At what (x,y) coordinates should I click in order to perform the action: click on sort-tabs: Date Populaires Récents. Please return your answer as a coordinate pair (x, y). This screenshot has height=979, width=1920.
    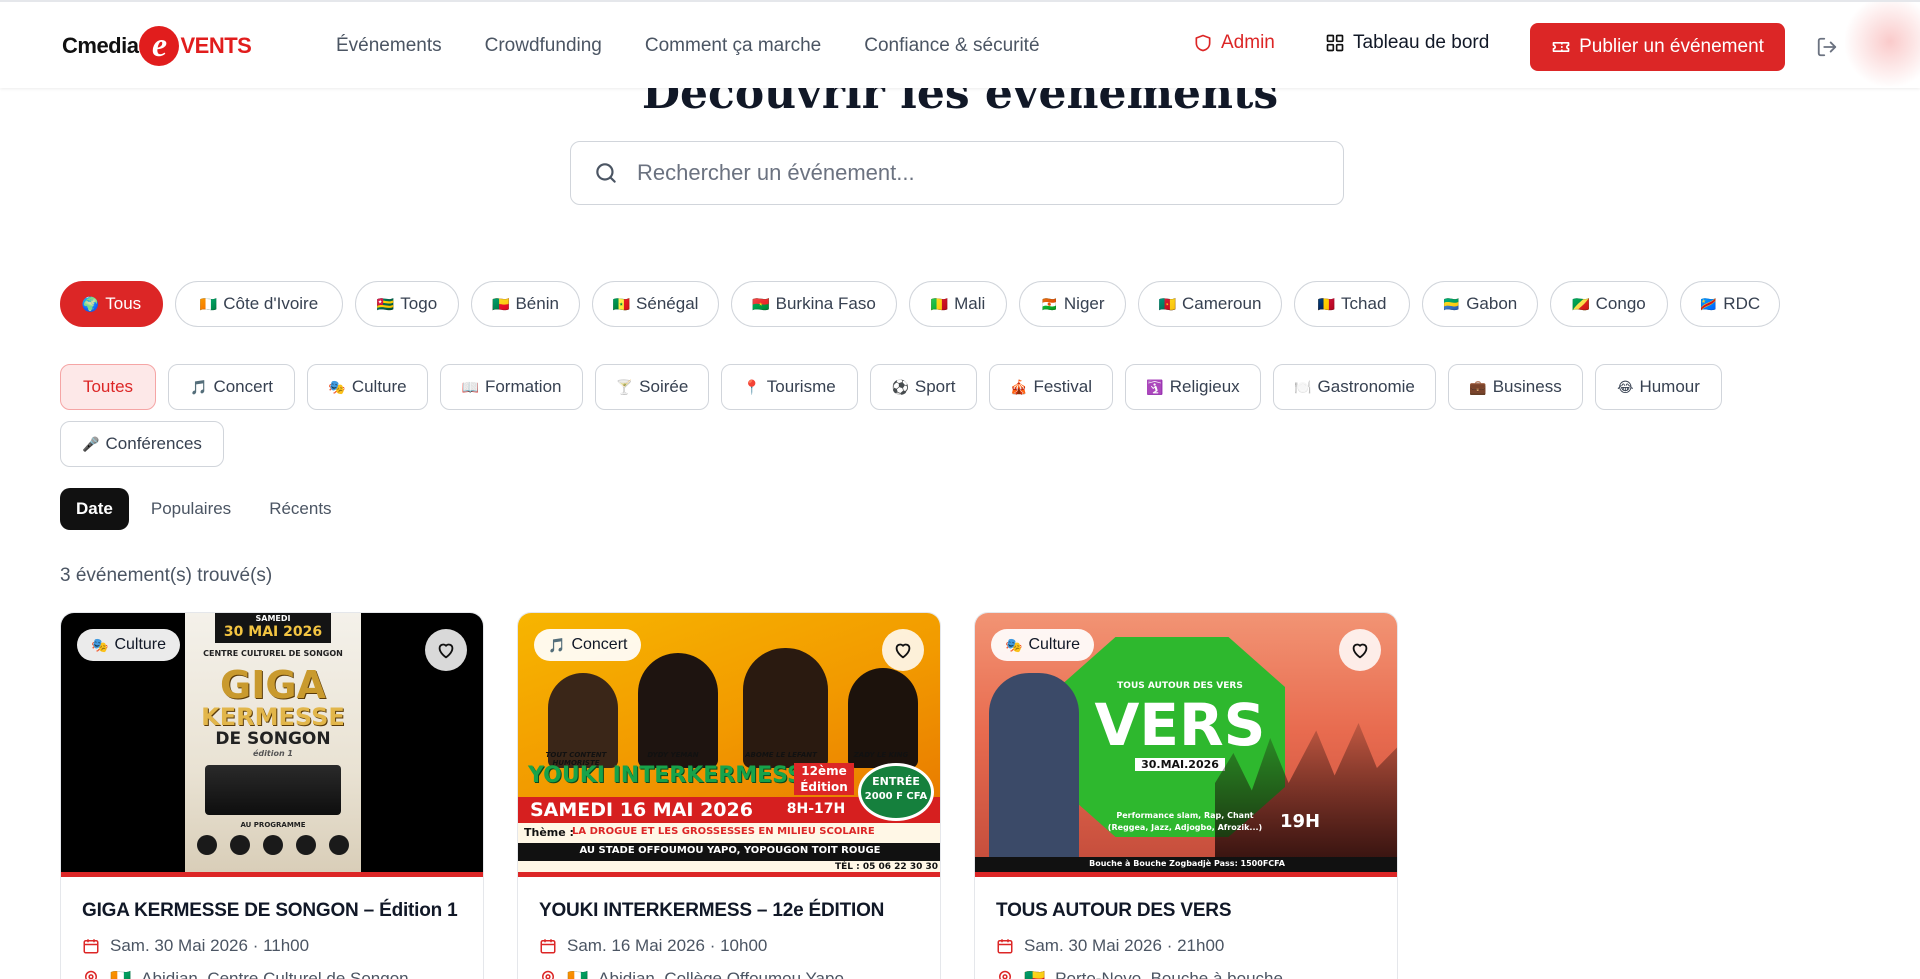
    Looking at the image, I should click on (207, 509).